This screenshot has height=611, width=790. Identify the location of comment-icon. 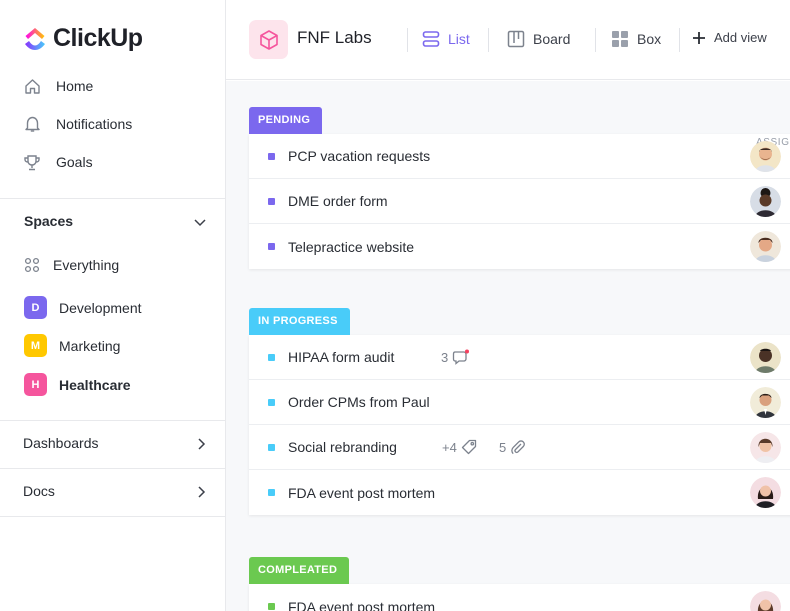
(461, 357).